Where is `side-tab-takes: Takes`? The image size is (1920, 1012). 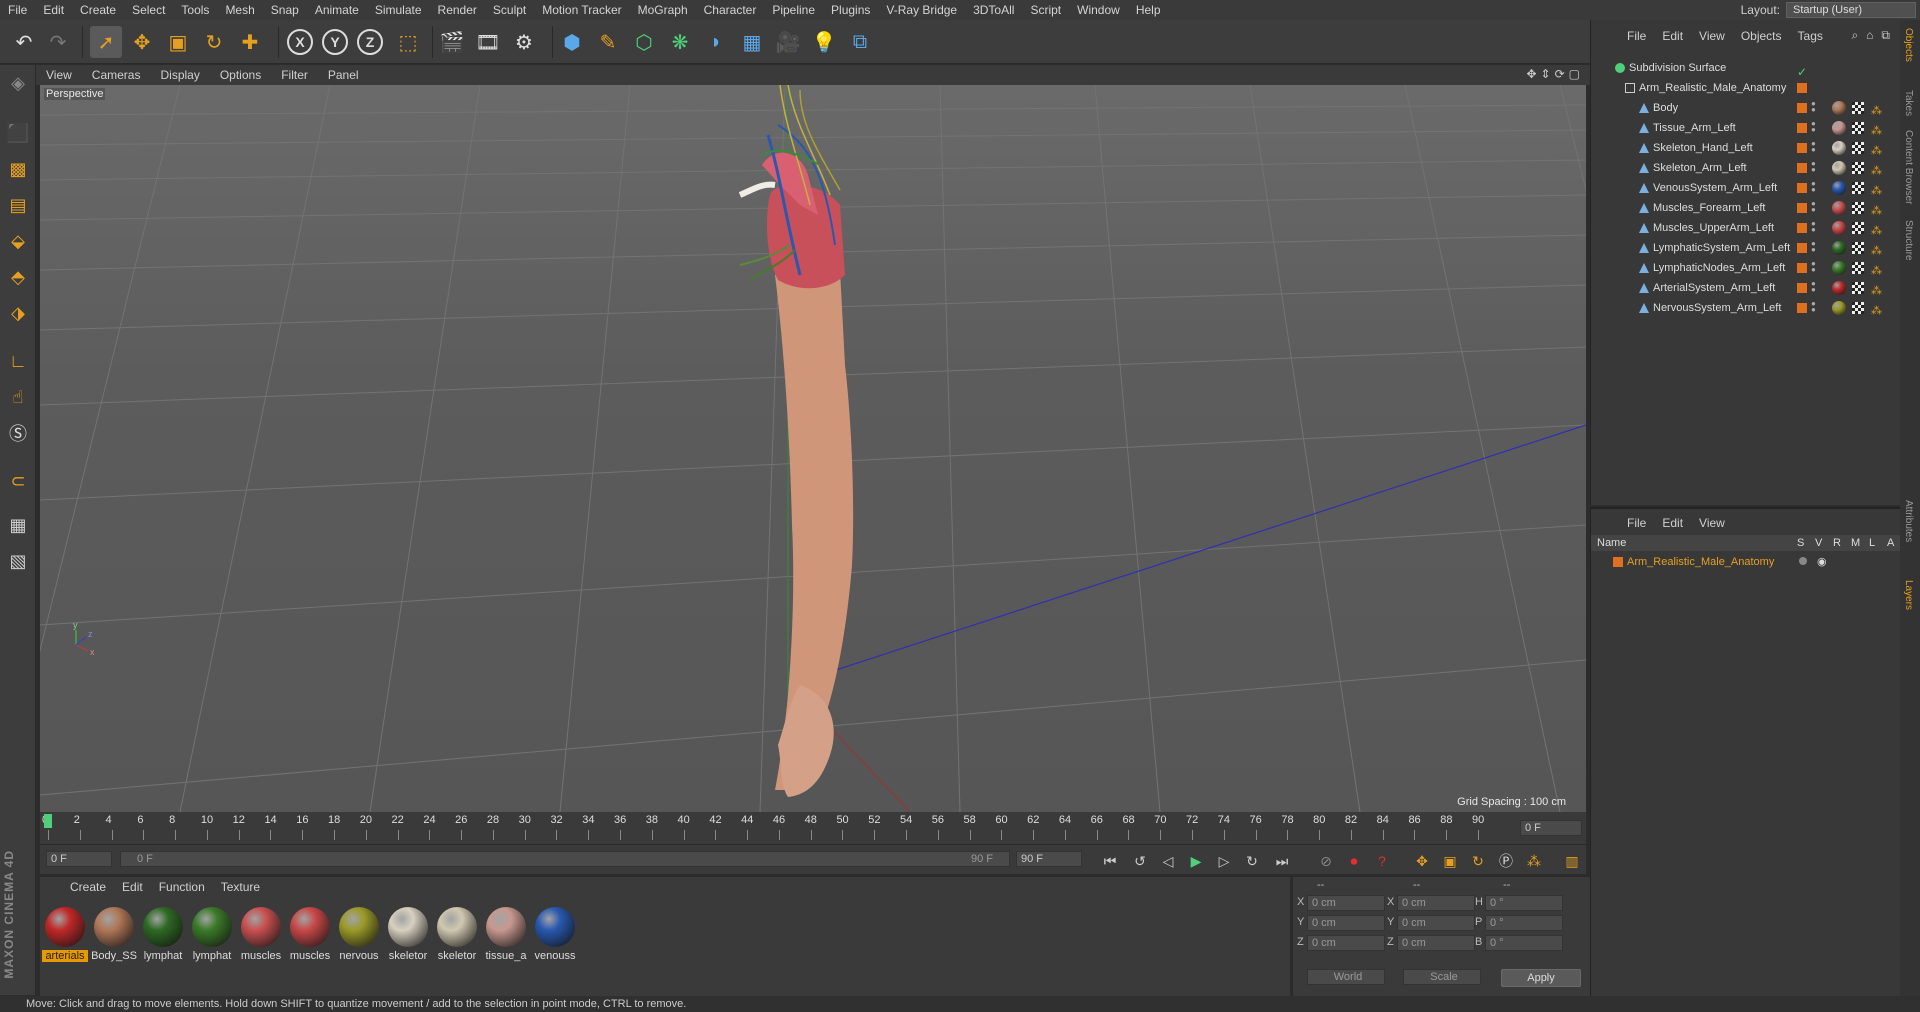 side-tab-takes: Takes is located at coordinates (1908, 103).